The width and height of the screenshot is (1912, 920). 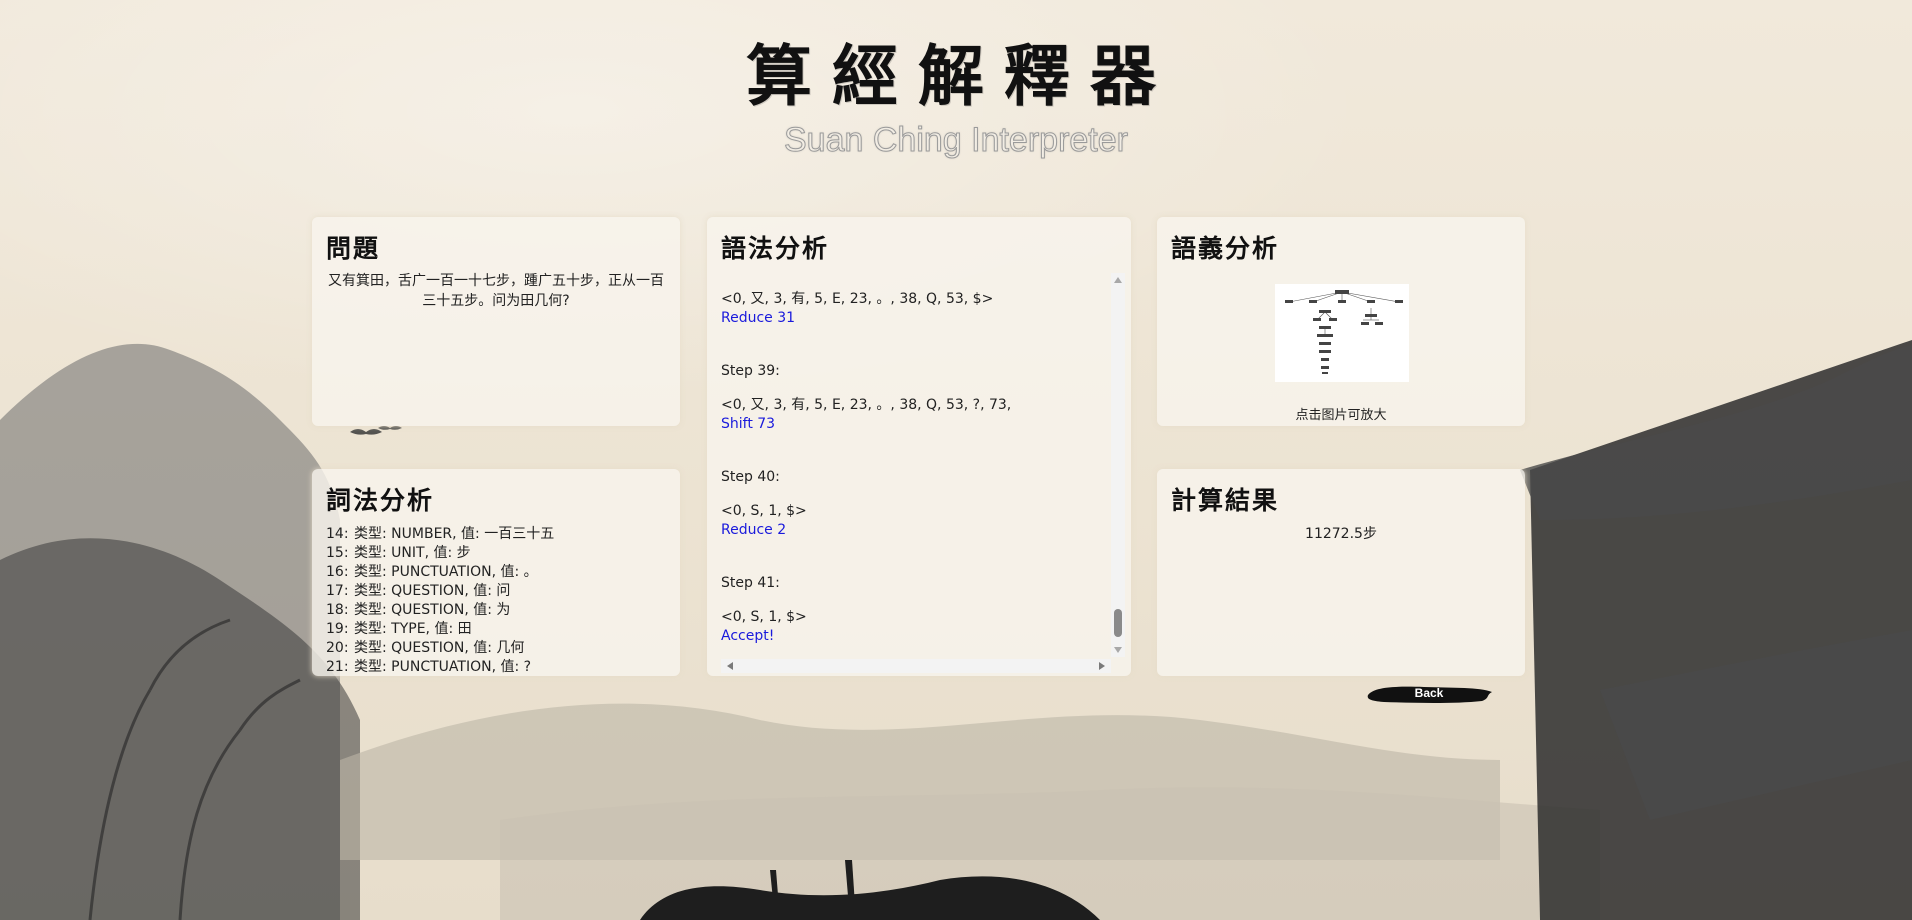 What do you see at coordinates (1225, 500) in the screenshot?
I see `result-panel-title: 計算結果` at bounding box center [1225, 500].